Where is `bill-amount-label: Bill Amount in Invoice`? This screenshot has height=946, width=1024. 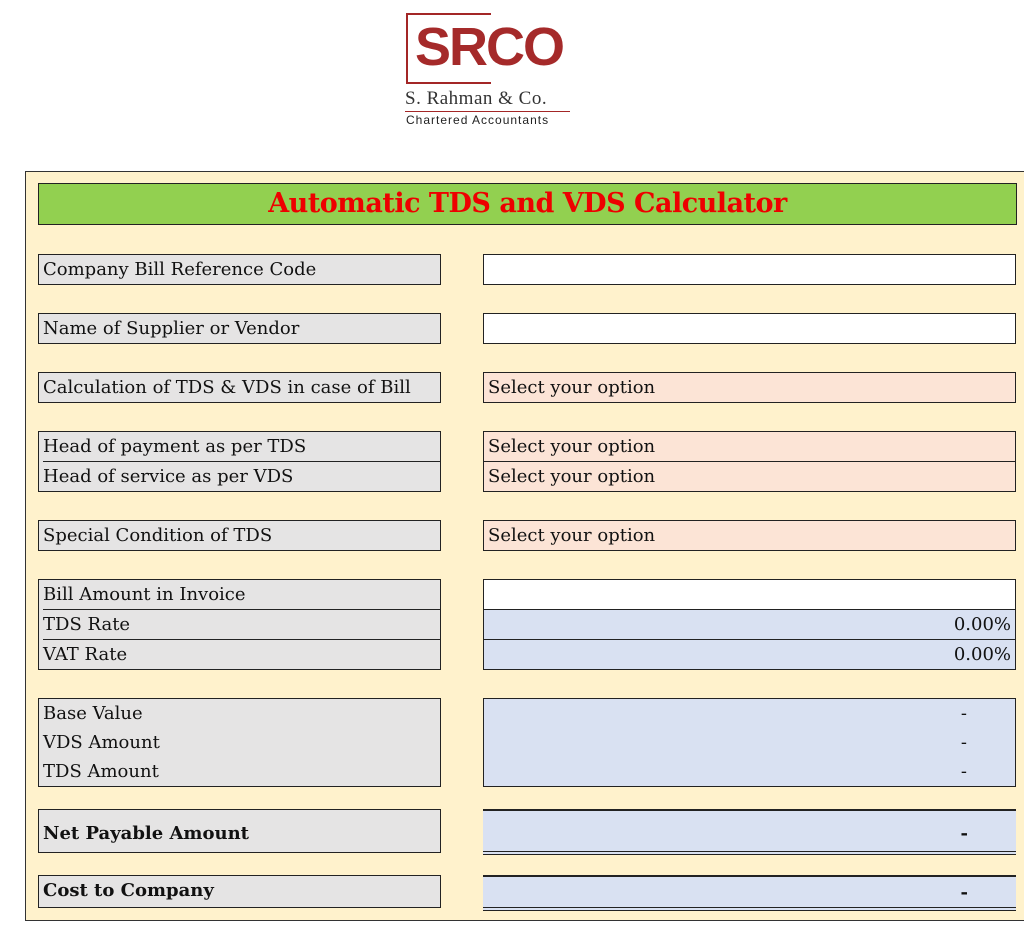 bill-amount-label: Bill Amount in Invoice is located at coordinates (144, 594).